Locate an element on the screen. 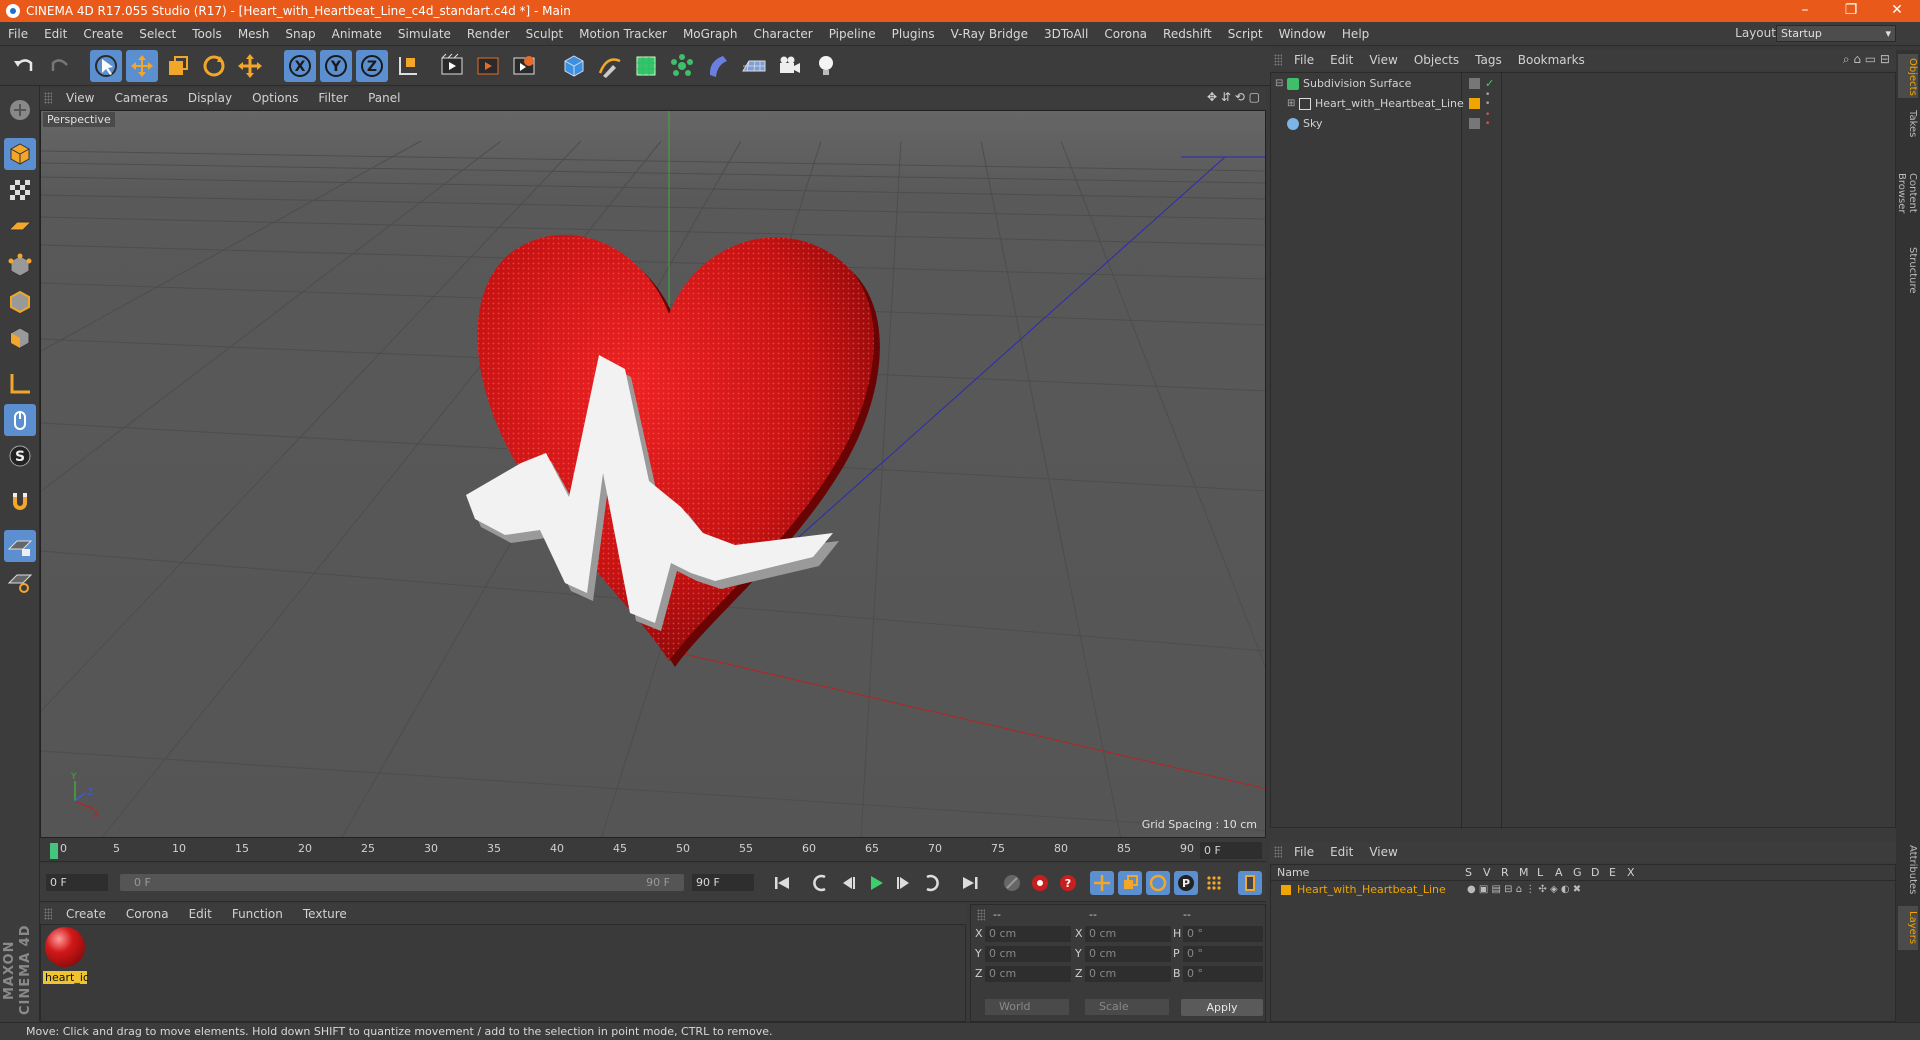 This screenshot has height=1040, width=1920. menu-script: Script is located at coordinates (1245, 34).